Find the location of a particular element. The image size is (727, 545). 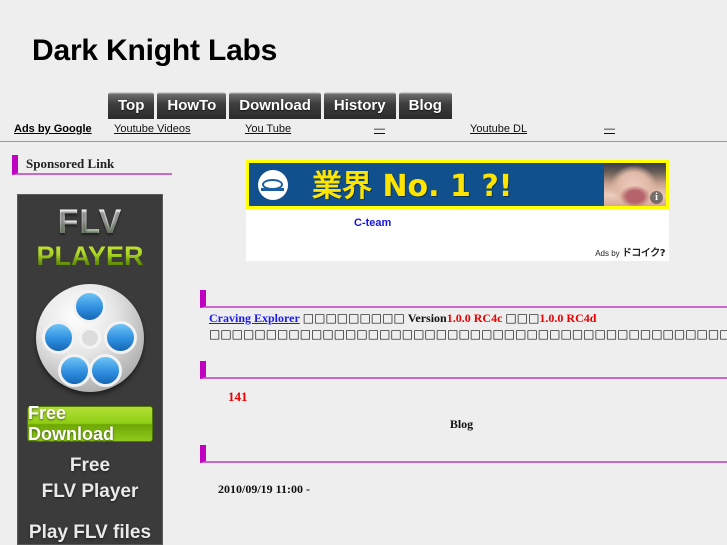

ads-by-google-label: Ads by Google is located at coordinates (53, 129).